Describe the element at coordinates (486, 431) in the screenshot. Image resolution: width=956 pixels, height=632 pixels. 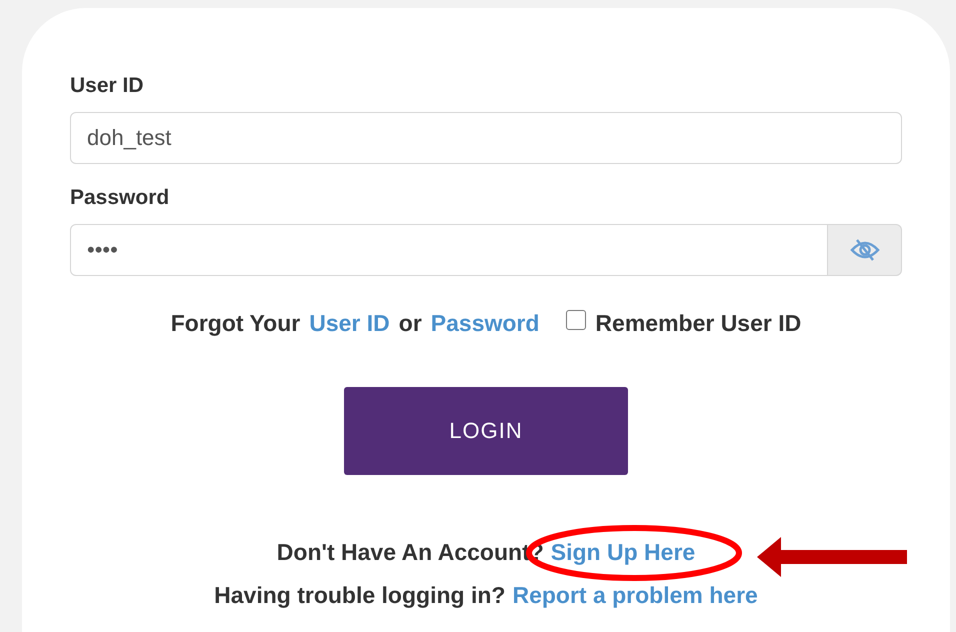
I see `login-button: LOGIN` at that location.